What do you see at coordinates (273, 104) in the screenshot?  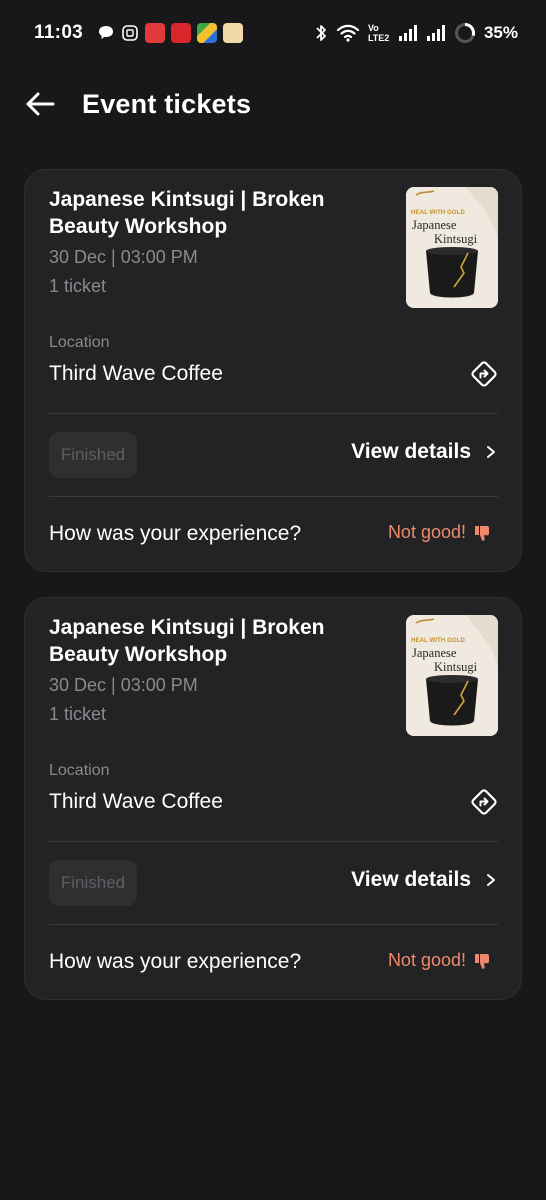 I see `app-header: Event tickets` at bounding box center [273, 104].